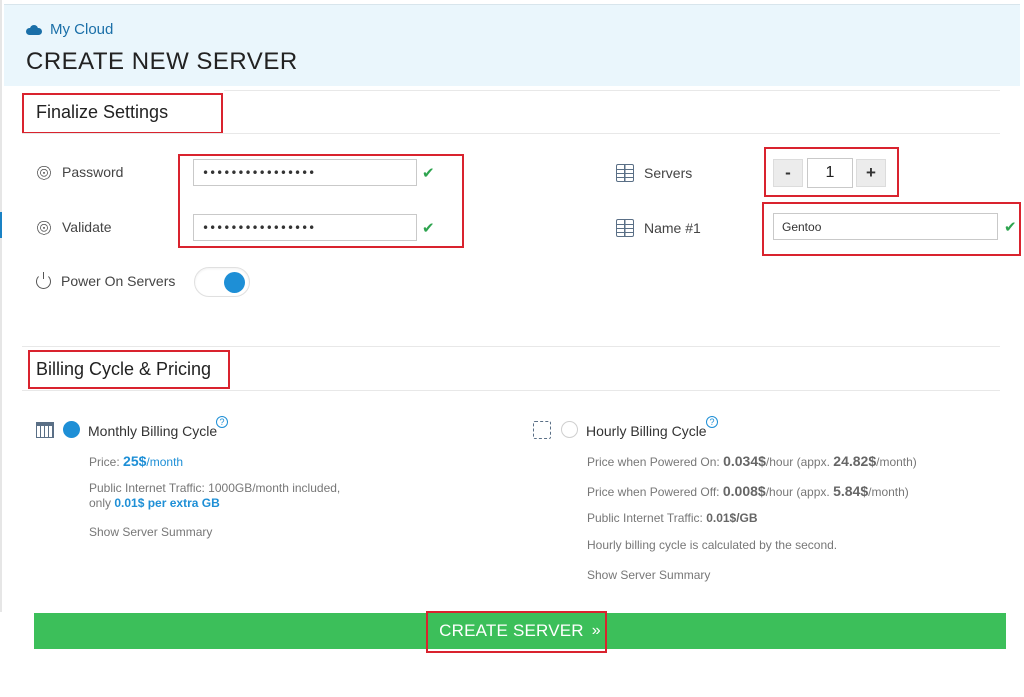 The height and width of the screenshot is (697, 1024). What do you see at coordinates (162, 61) in the screenshot?
I see `page-title: CREATE NEW SERVER` at bounding box center [162, 61].